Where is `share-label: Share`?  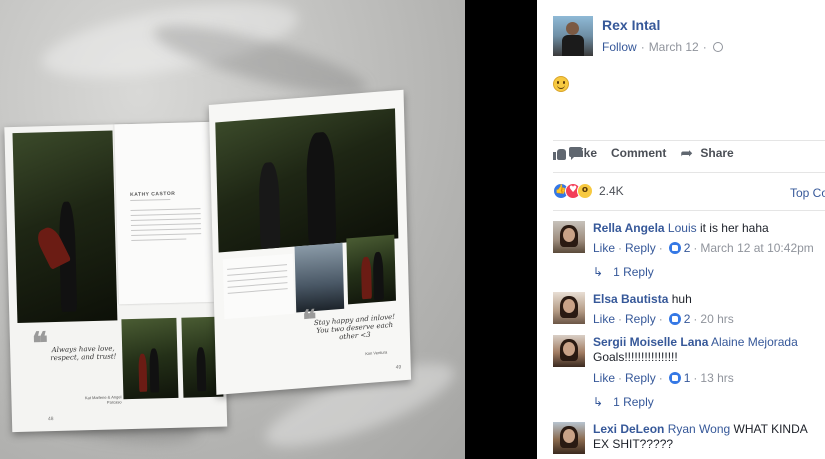
share-label: Share is located at coordinates (717, 153).